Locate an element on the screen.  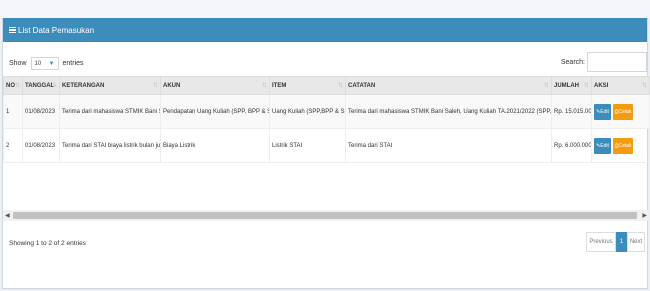
column-header-keterangan: KETERANGAN ⇅ is located at coordinates (110, 85).